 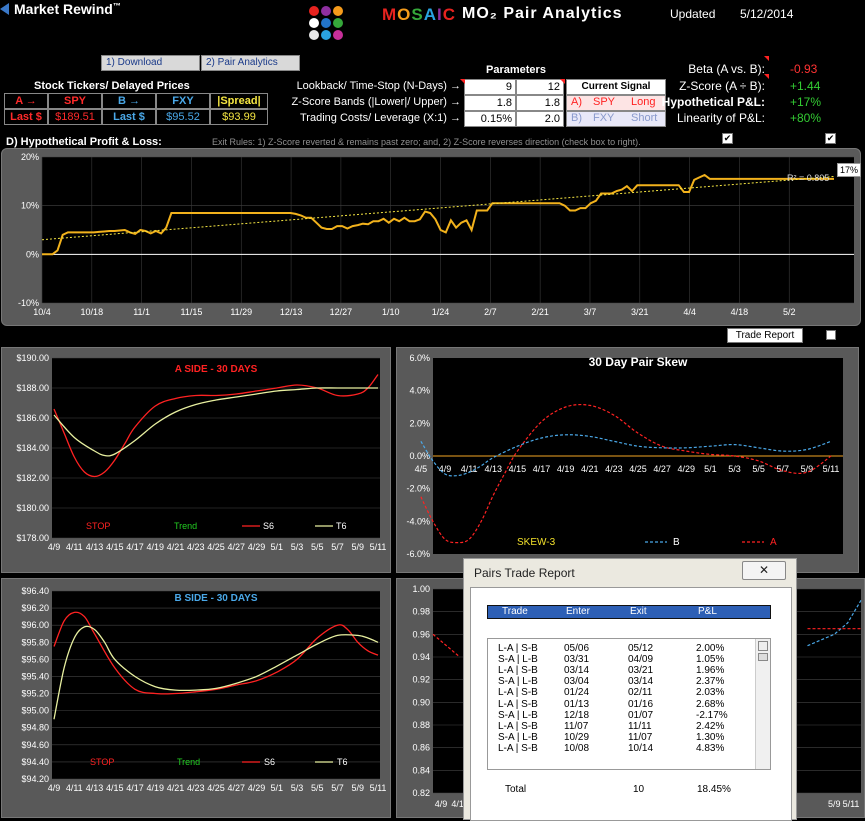 What do you see at coordinates (35, 608) in the screenshot?
I see `y-tick-label: $96.20` at bounding box center [35, 608].